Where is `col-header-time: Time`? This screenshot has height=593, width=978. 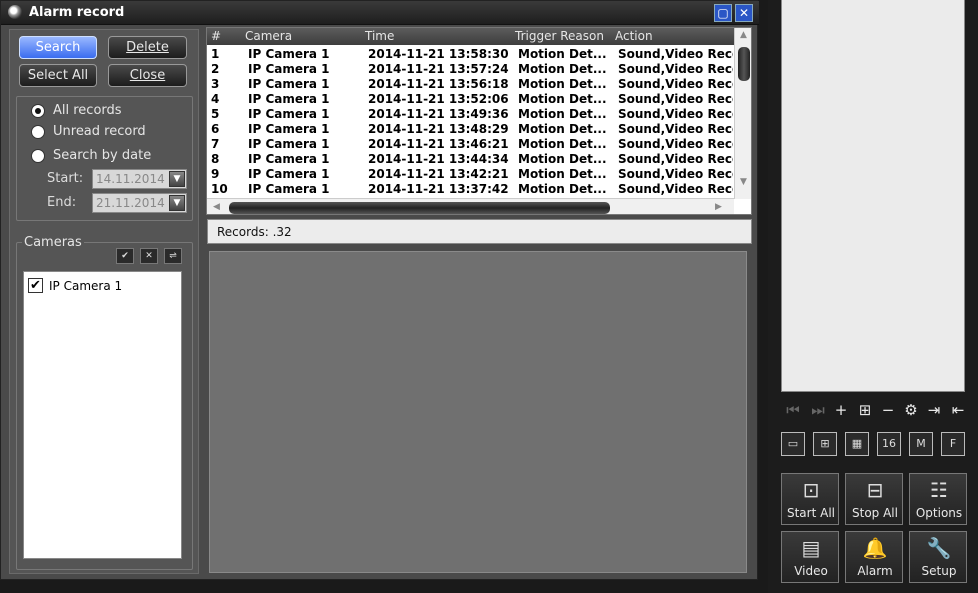 col-header-time: Time is located at coordinates (379, 36).